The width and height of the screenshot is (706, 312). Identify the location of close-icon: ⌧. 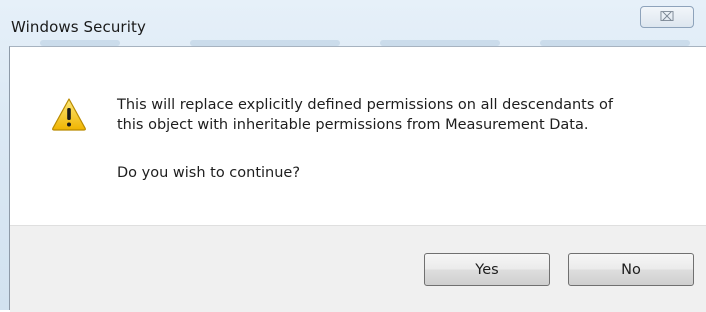
(667, 17).